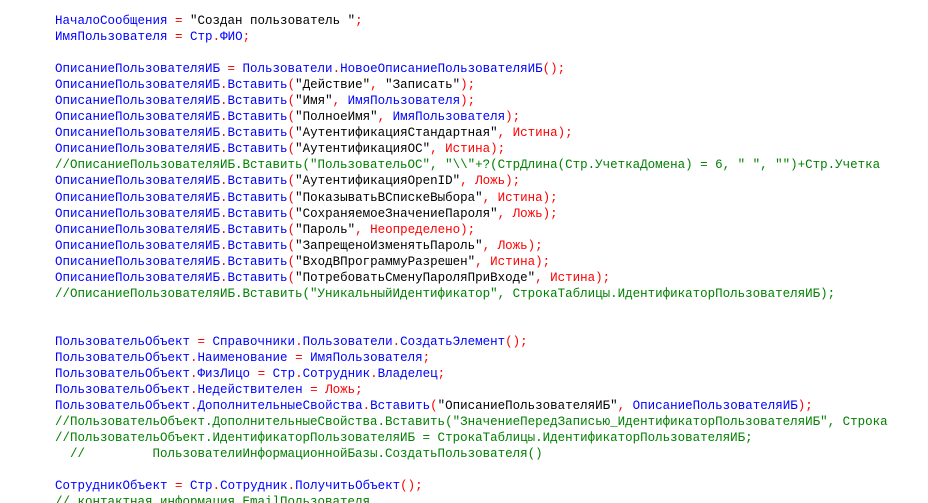 The image size is (928, 503). What do you see at coordinates (111, 486) in the screenshot?
I see `identifier-token: СотрудникОбъект` at bounding box center [111, 486].